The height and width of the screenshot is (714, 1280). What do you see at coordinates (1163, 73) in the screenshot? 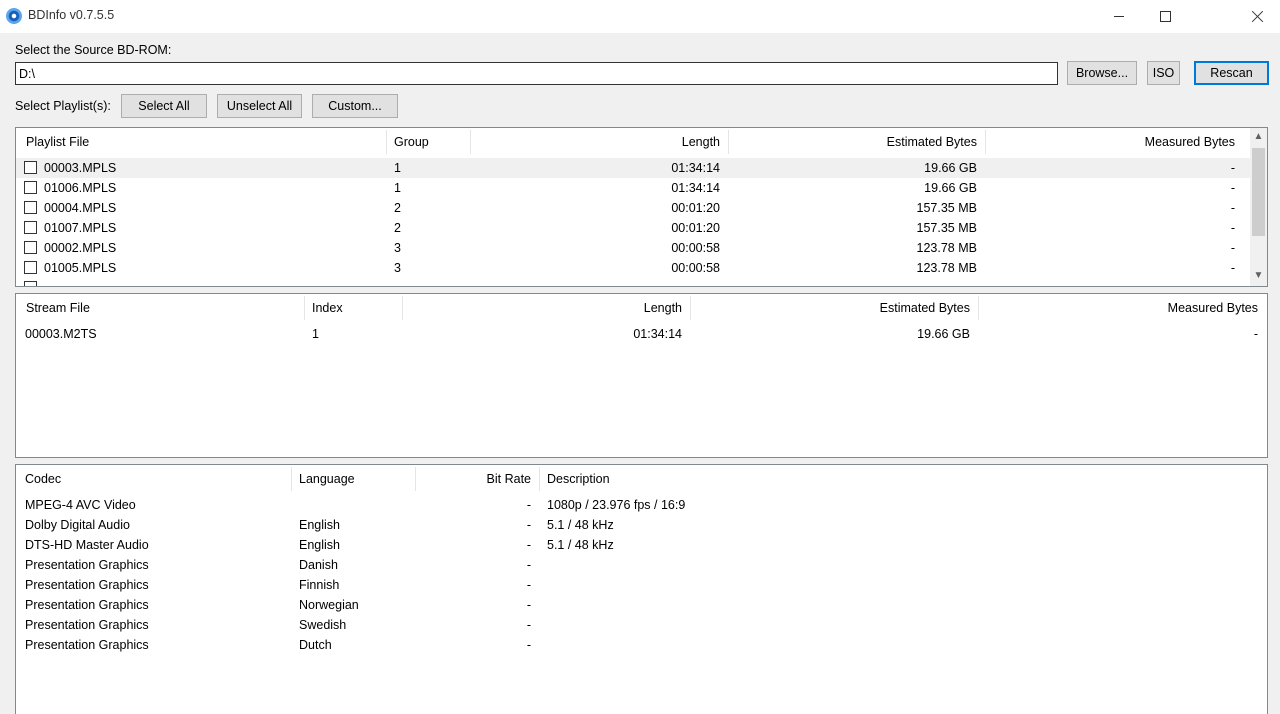
I see `iso-button: ISO` at bounding box center [1163, 73].